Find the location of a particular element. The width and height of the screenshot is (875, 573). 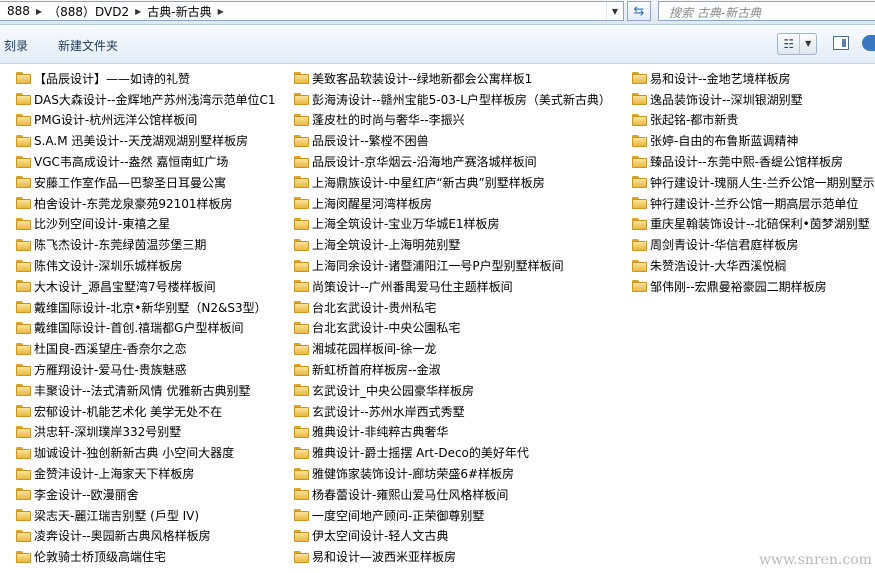

burn-button: 刻录 is located at coordinates (16, 45).